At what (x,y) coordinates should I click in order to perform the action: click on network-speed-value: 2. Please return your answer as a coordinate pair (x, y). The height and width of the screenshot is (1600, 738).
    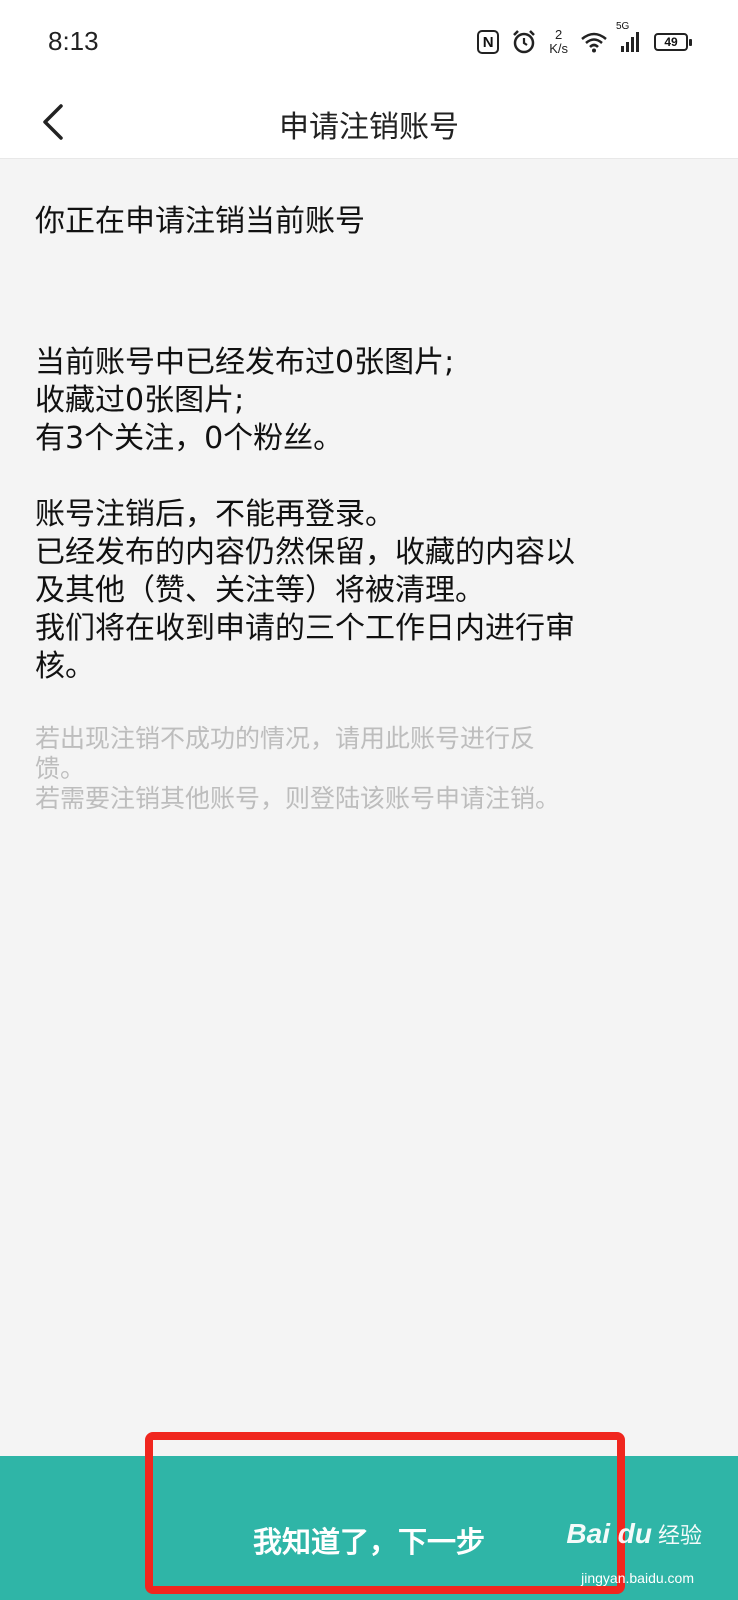
    Looking at the image, I should click on (558, 34).